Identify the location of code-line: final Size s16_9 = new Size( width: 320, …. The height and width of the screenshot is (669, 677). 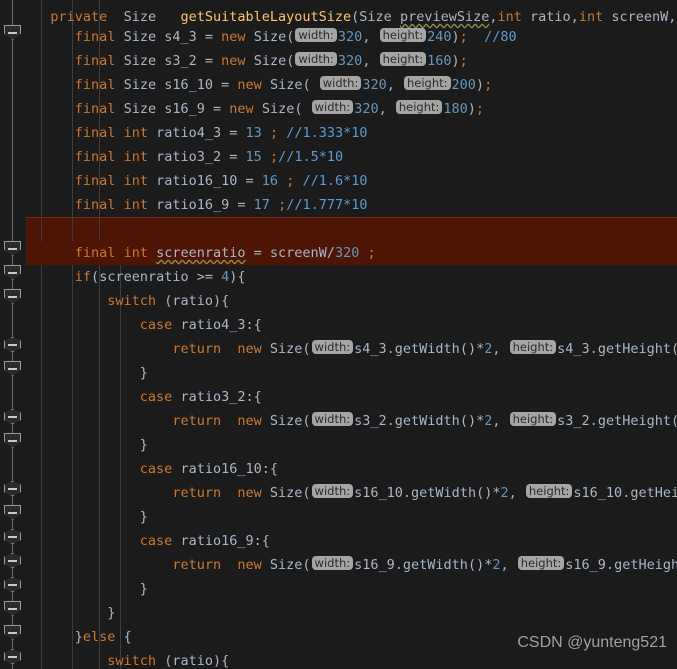
(351, 109).